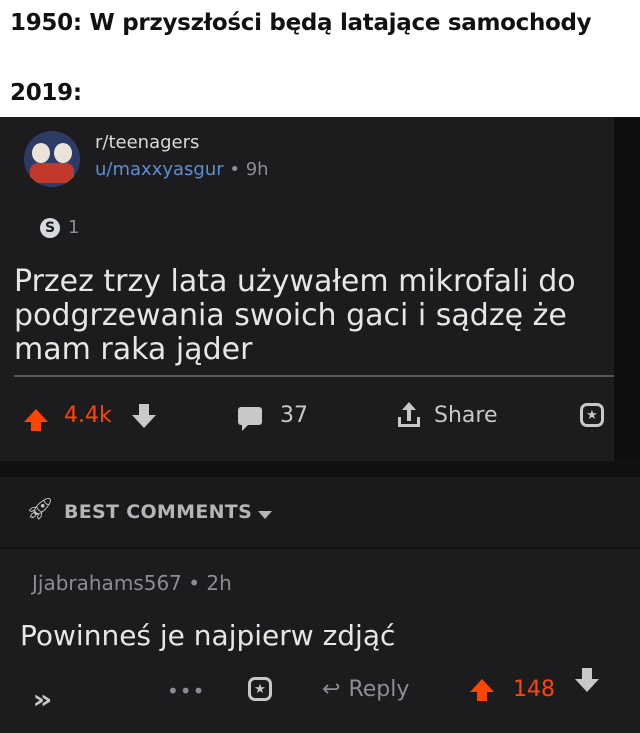 This screenshot has width=640, height=733. I want to click on award-badge: S 1, so click(59, 227).